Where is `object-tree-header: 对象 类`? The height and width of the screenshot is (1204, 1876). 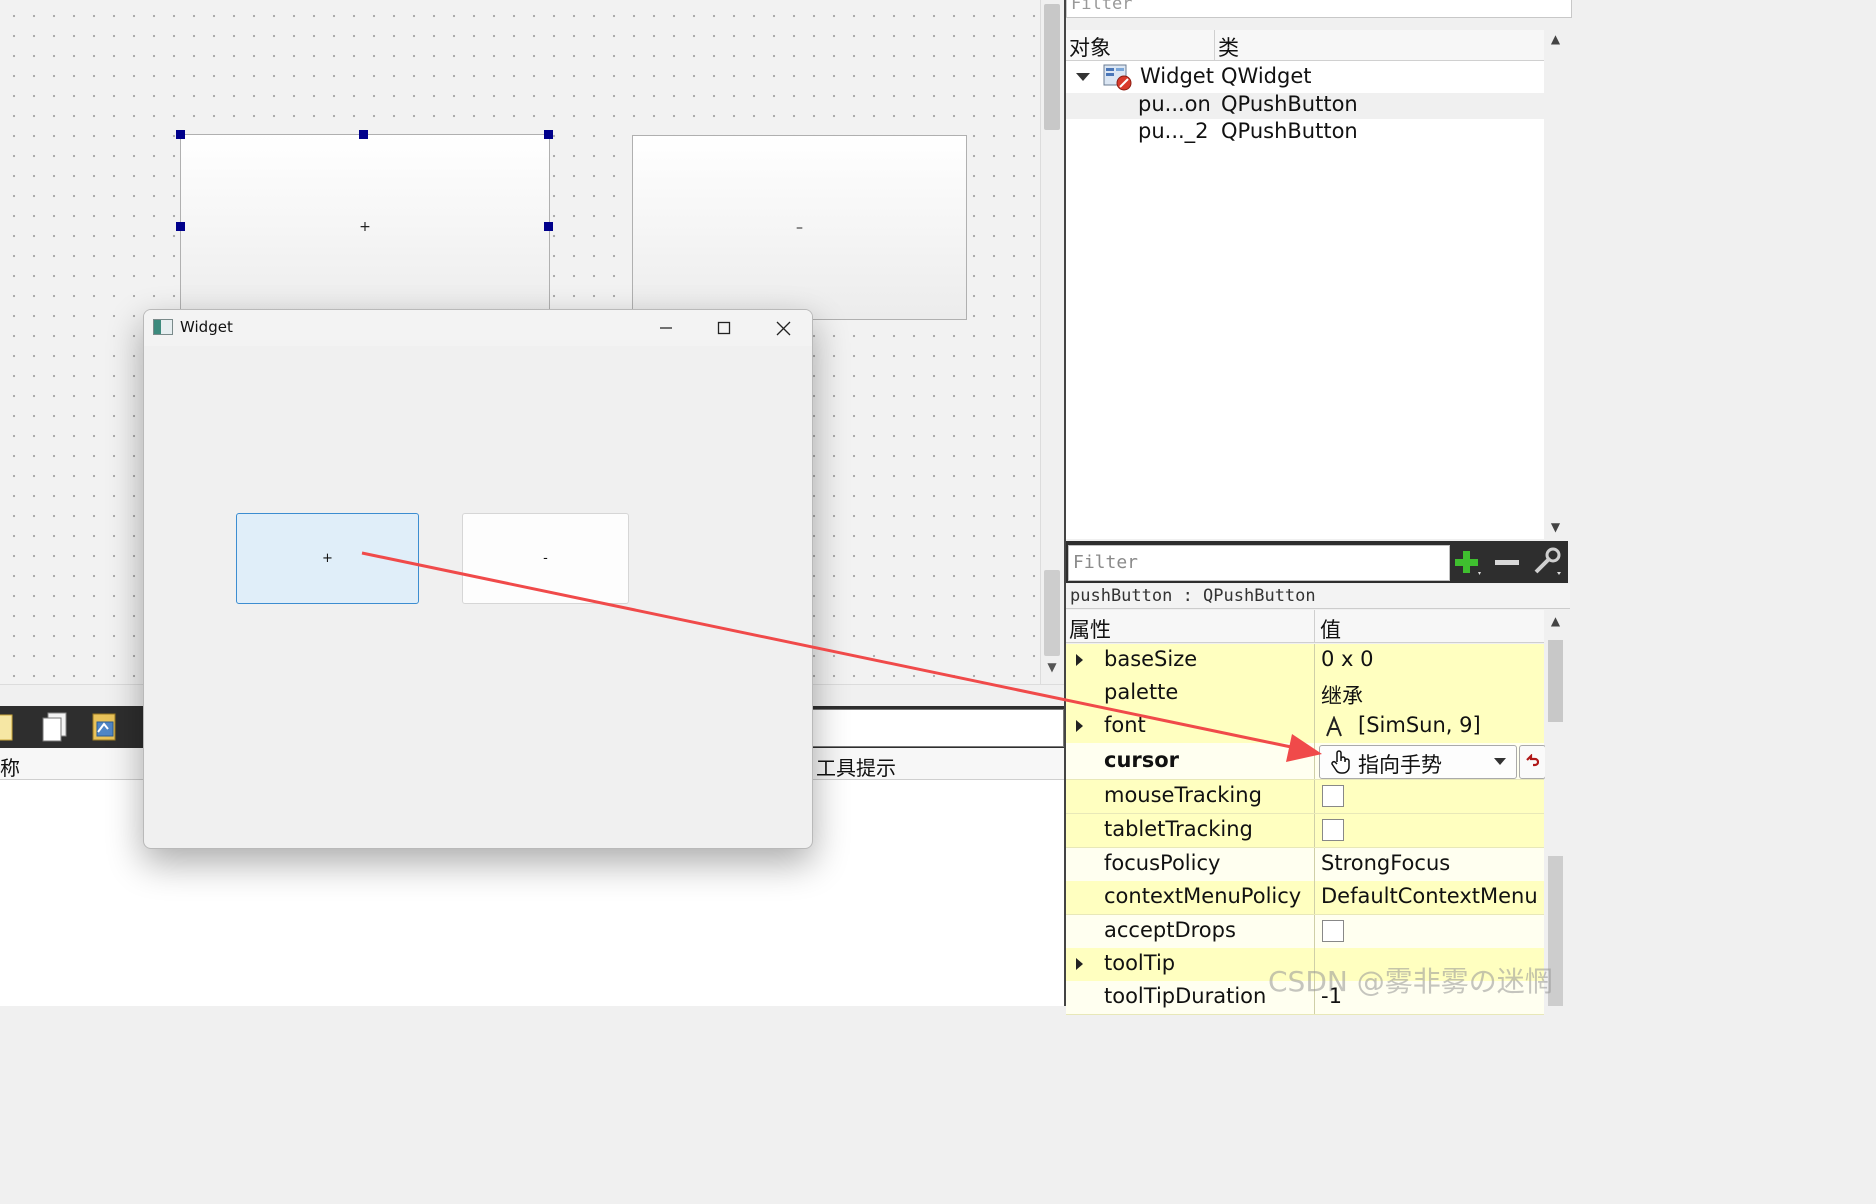 object-tree-header: 对象 类 is located at coordinates (1305, 45).